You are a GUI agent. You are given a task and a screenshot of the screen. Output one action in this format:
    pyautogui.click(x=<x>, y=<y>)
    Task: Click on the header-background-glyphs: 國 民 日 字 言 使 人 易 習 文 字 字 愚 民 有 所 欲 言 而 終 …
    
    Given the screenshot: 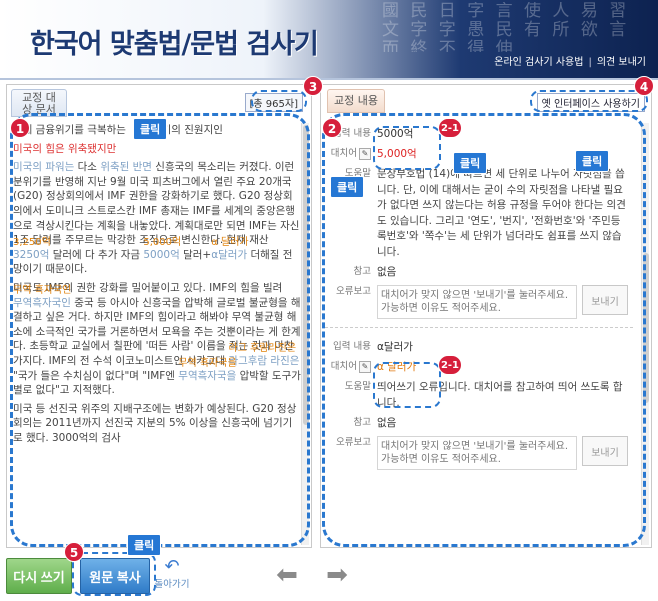 What is the action you would take?
    pyautogui.click(x=506, y=27)
    